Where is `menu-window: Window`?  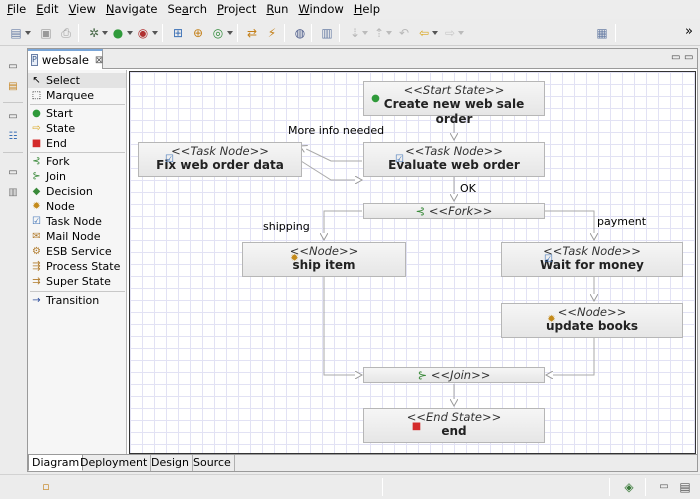 menu-window: Window is located at coordinates (320, 9).